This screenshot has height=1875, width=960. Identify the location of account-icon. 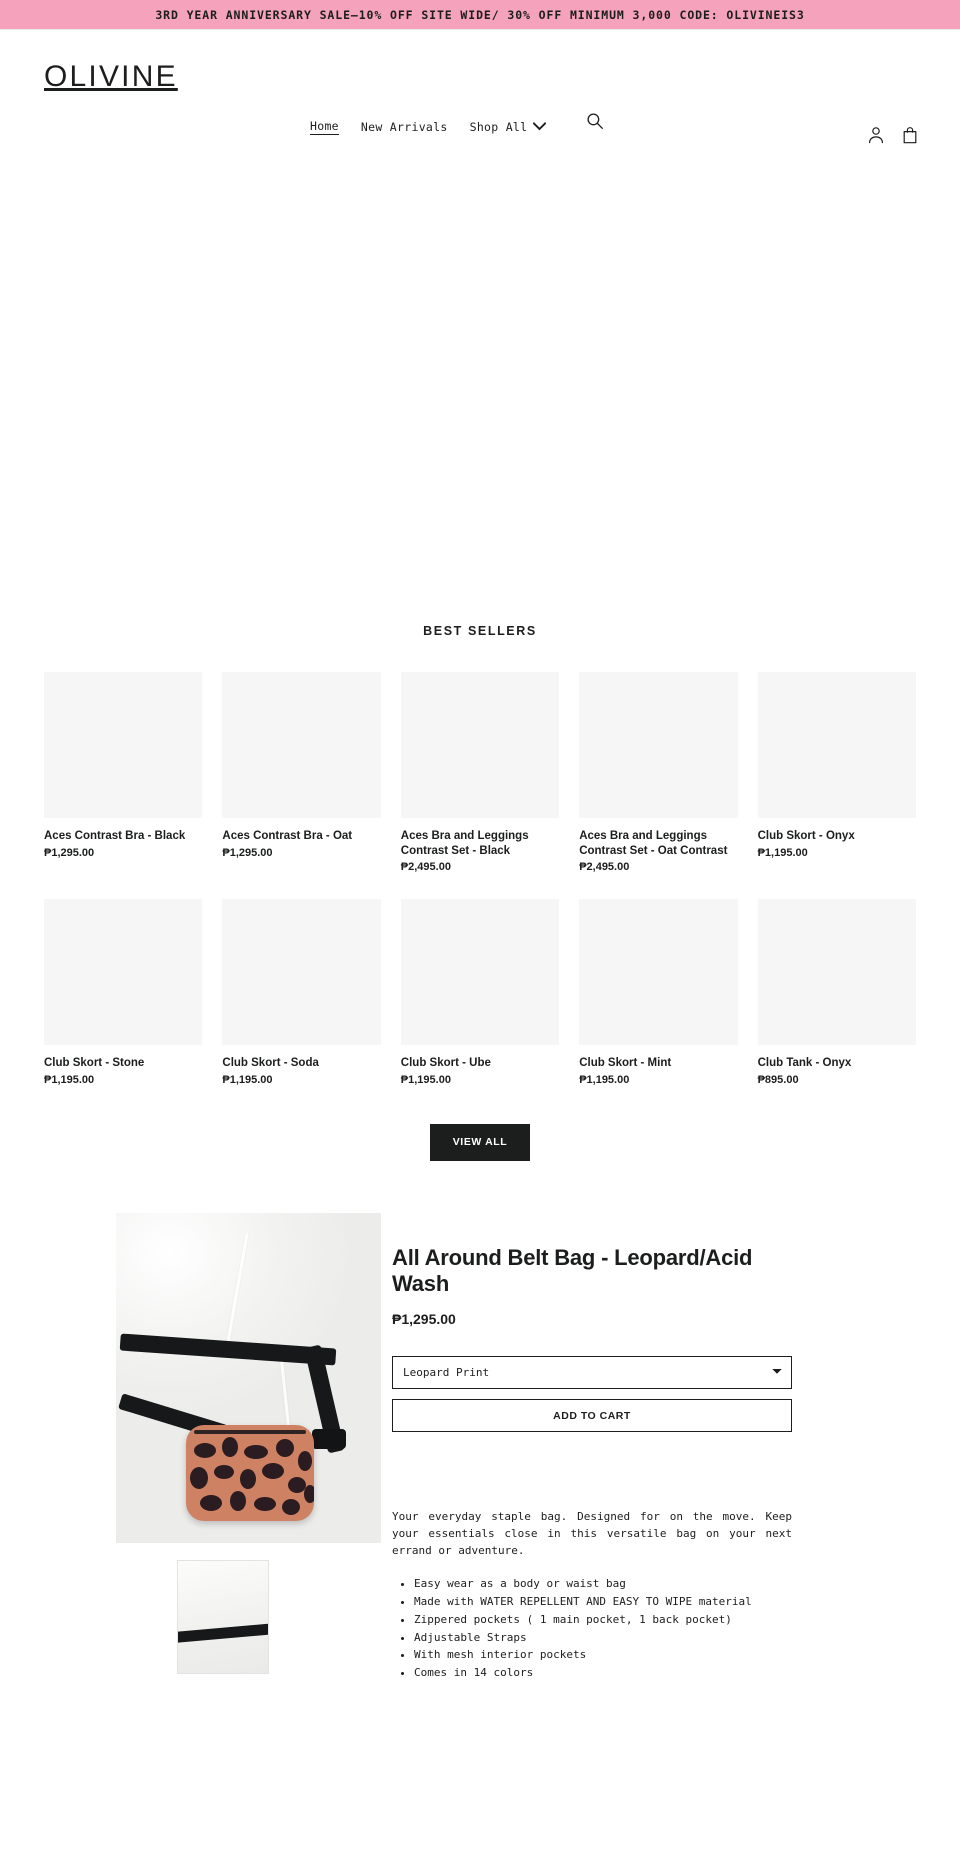
(876, 136).